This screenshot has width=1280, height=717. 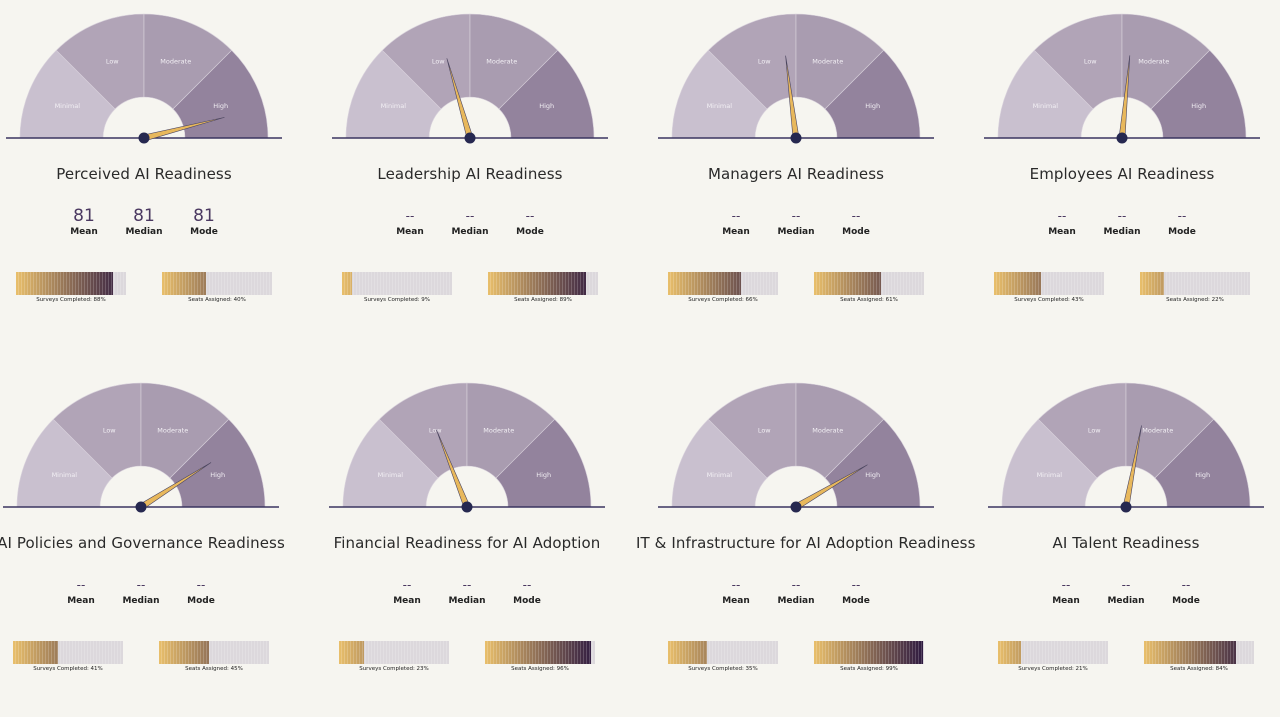 What do you see at coordinates (869, 300) in the screenshot?
I see `seats-assigned-label: Seats Assigned: 61%` at bounding box center [869, 300].